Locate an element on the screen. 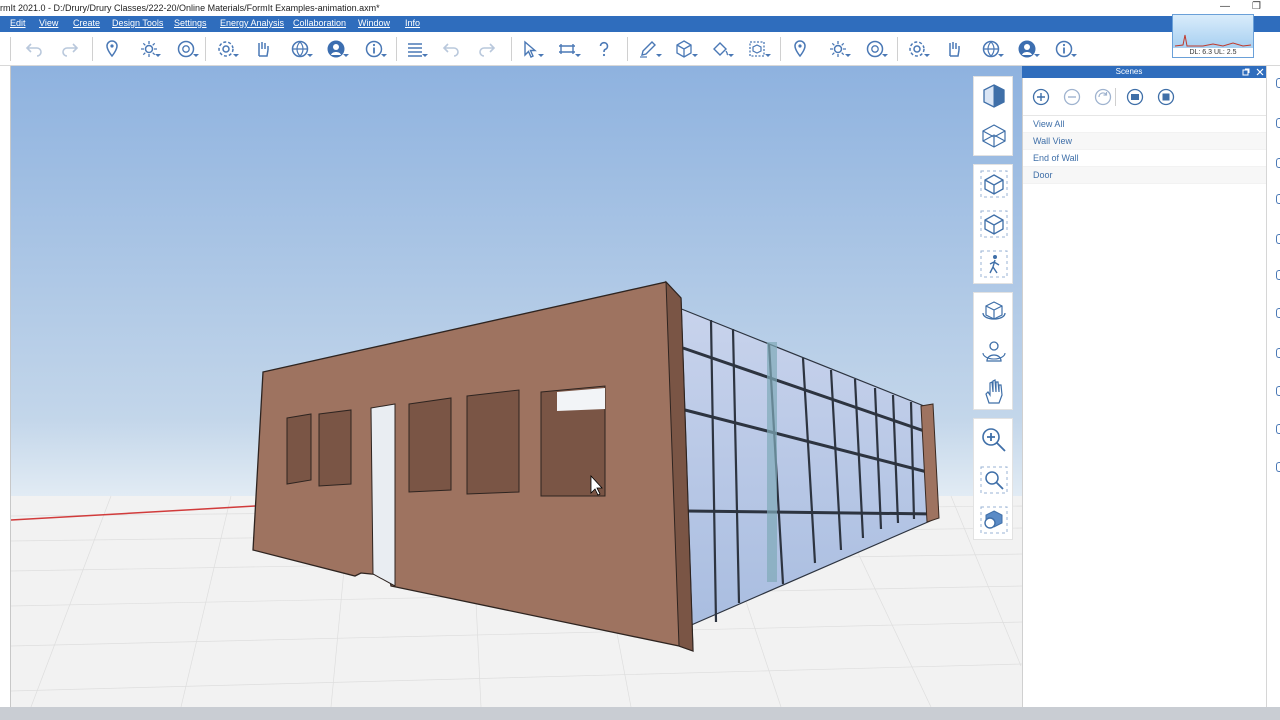 This screenshot has width=1280, height=720. menu-design-tools: Design Tools is located at coordinates (137, 23).